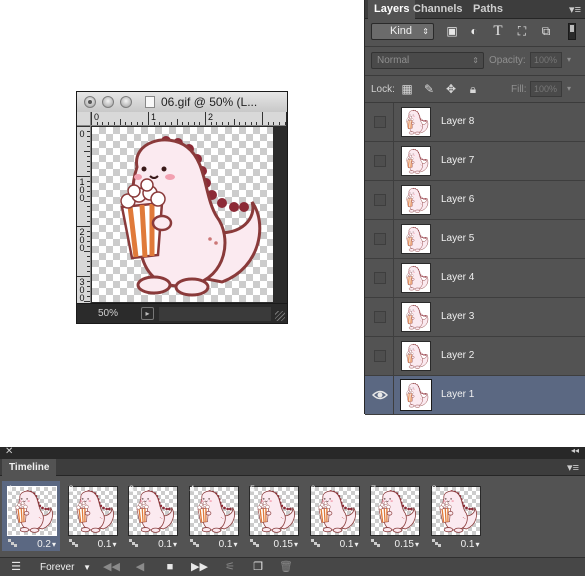  I want to click on opacity-input: 100%, so click(546, 60).